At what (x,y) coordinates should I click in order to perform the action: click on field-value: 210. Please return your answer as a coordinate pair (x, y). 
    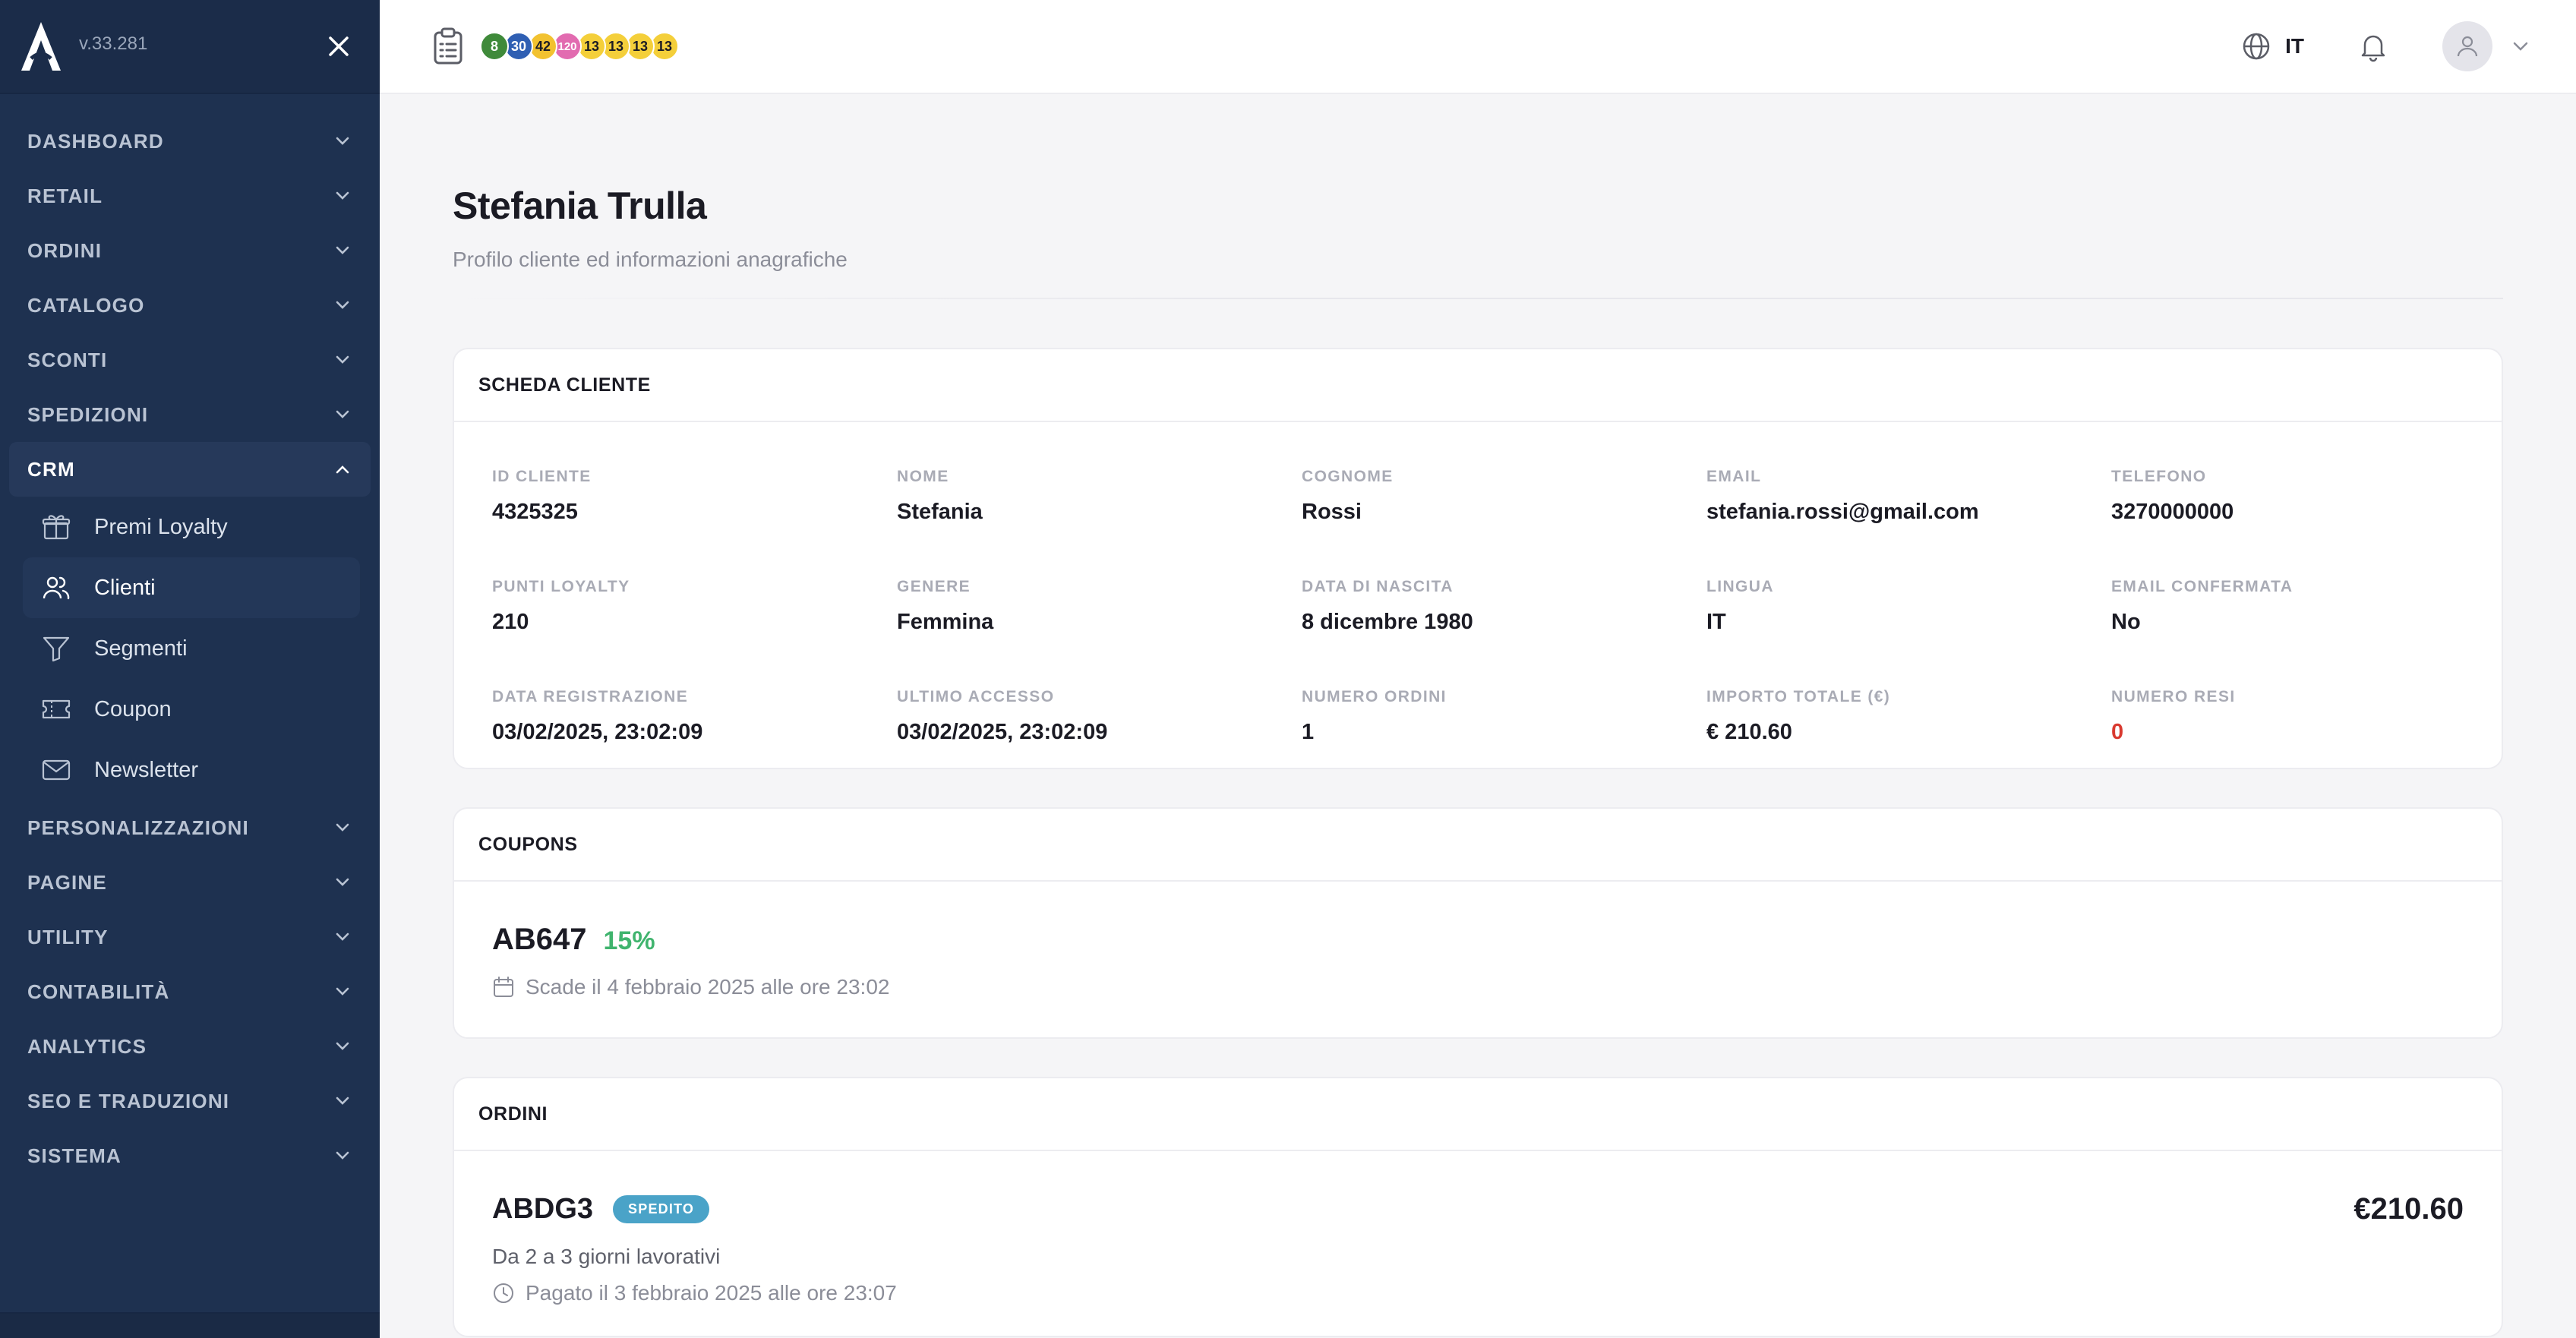
    Looking at the image, I should click on (510, 622).